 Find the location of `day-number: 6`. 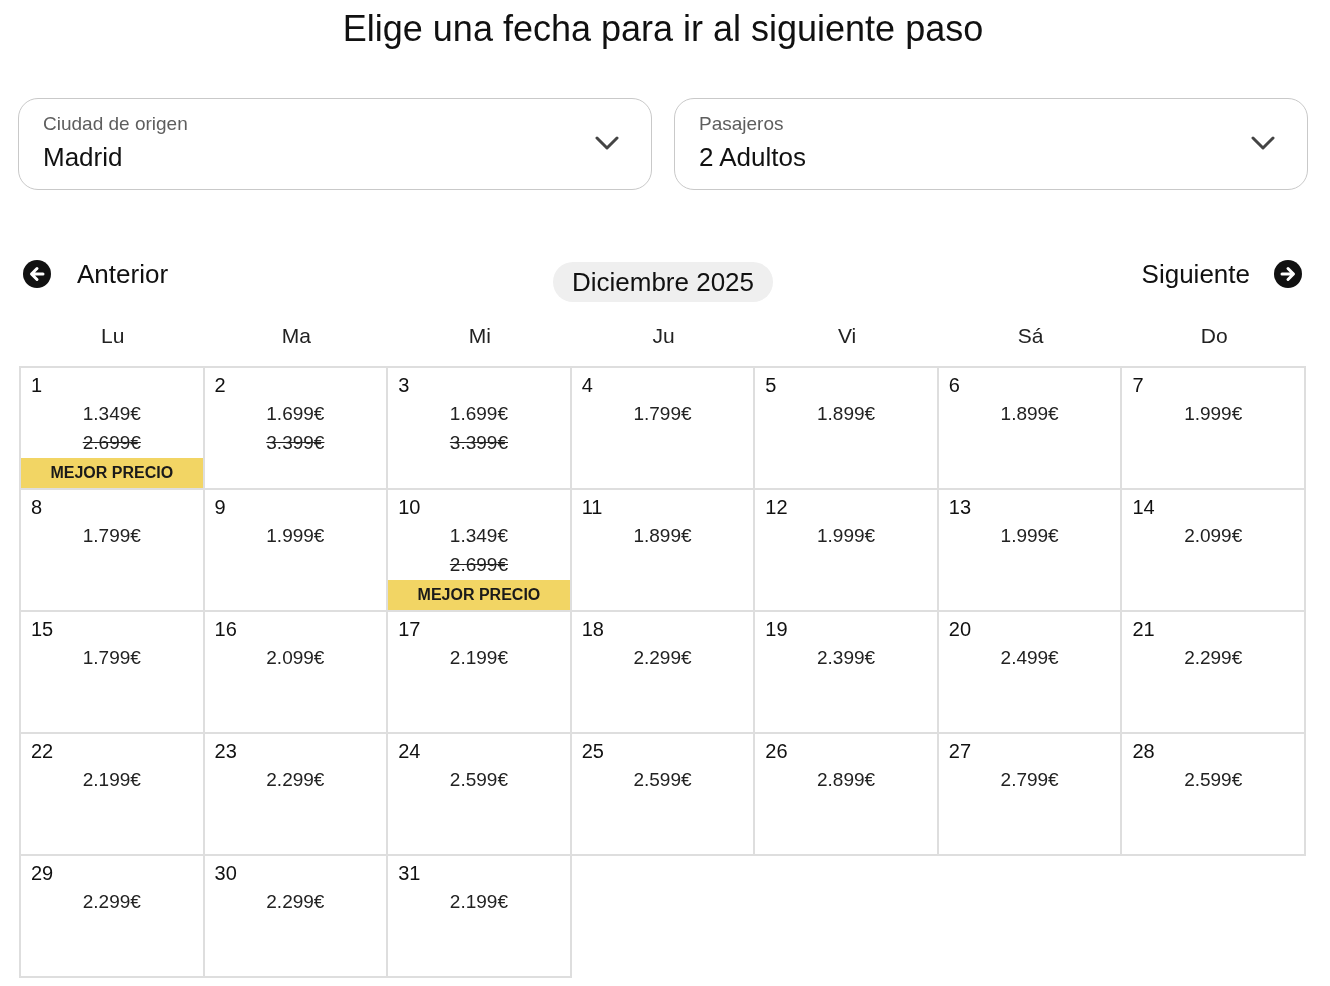

day-number: 6 is located at coordinates (954, 385).